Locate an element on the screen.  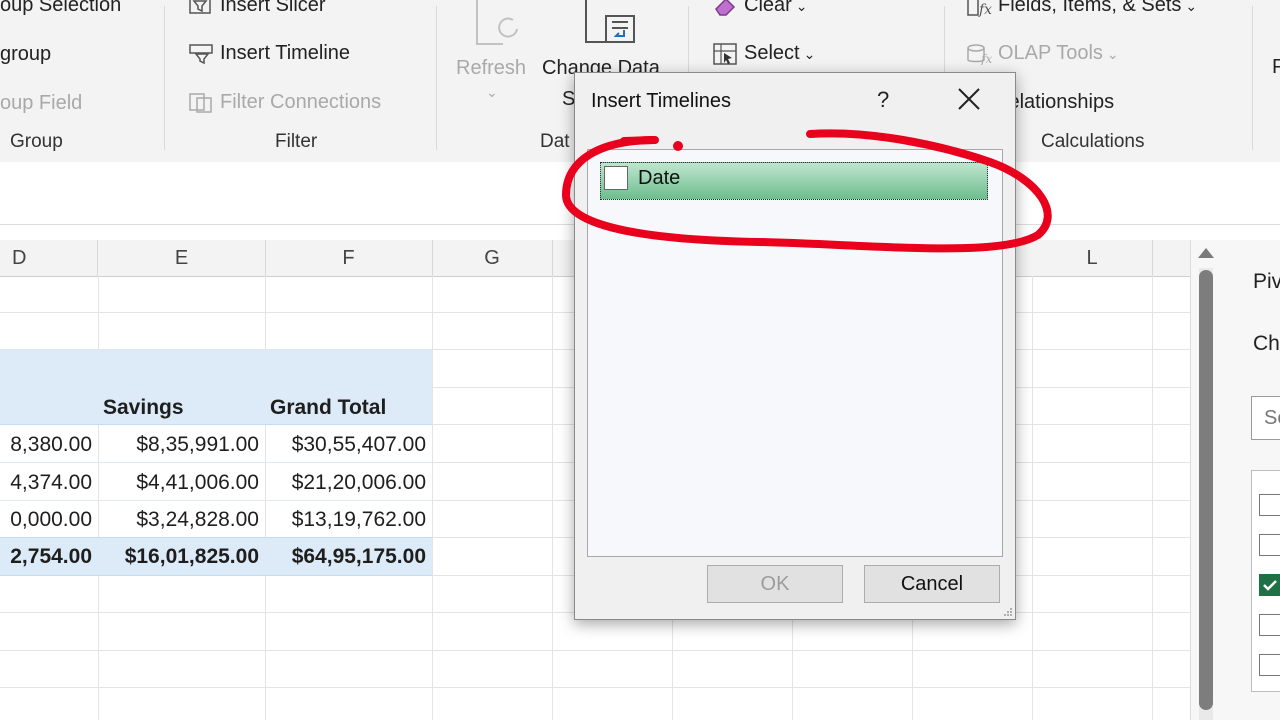
group-field-button: oup Field is located at coordinates (41, 103).